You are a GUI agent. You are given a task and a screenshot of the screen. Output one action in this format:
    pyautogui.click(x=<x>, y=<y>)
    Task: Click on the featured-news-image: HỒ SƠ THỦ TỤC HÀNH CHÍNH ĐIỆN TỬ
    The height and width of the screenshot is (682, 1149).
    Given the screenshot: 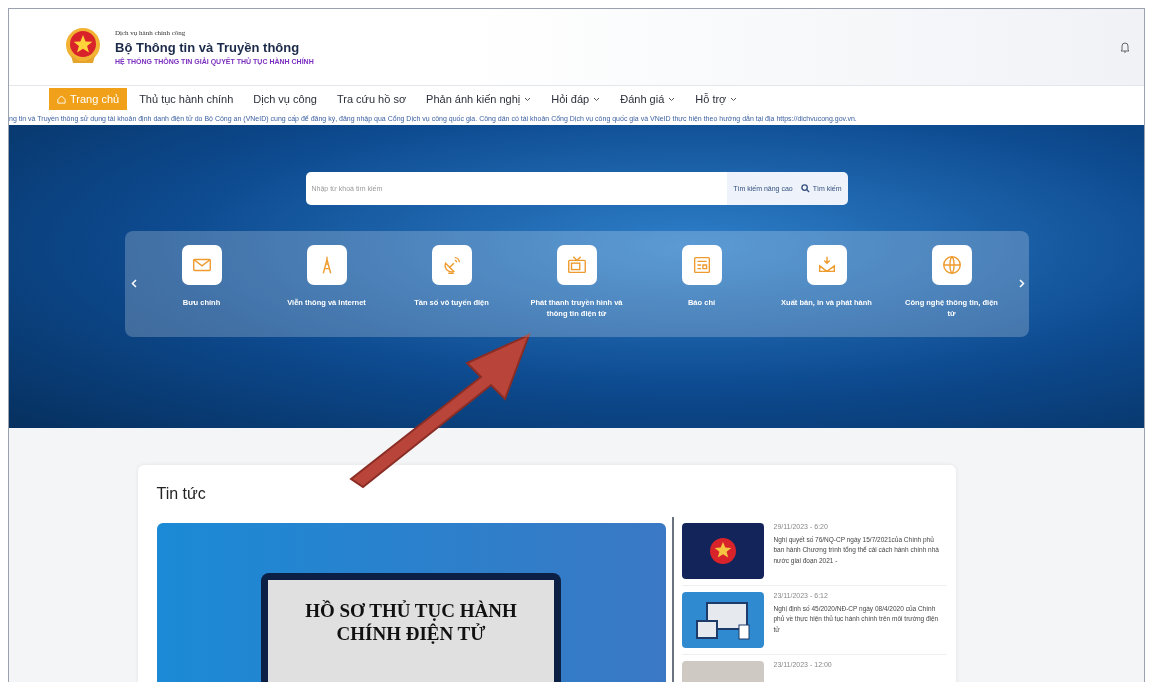 What is the action you would take?
    pyautogui.click(x=411, y=602)
    